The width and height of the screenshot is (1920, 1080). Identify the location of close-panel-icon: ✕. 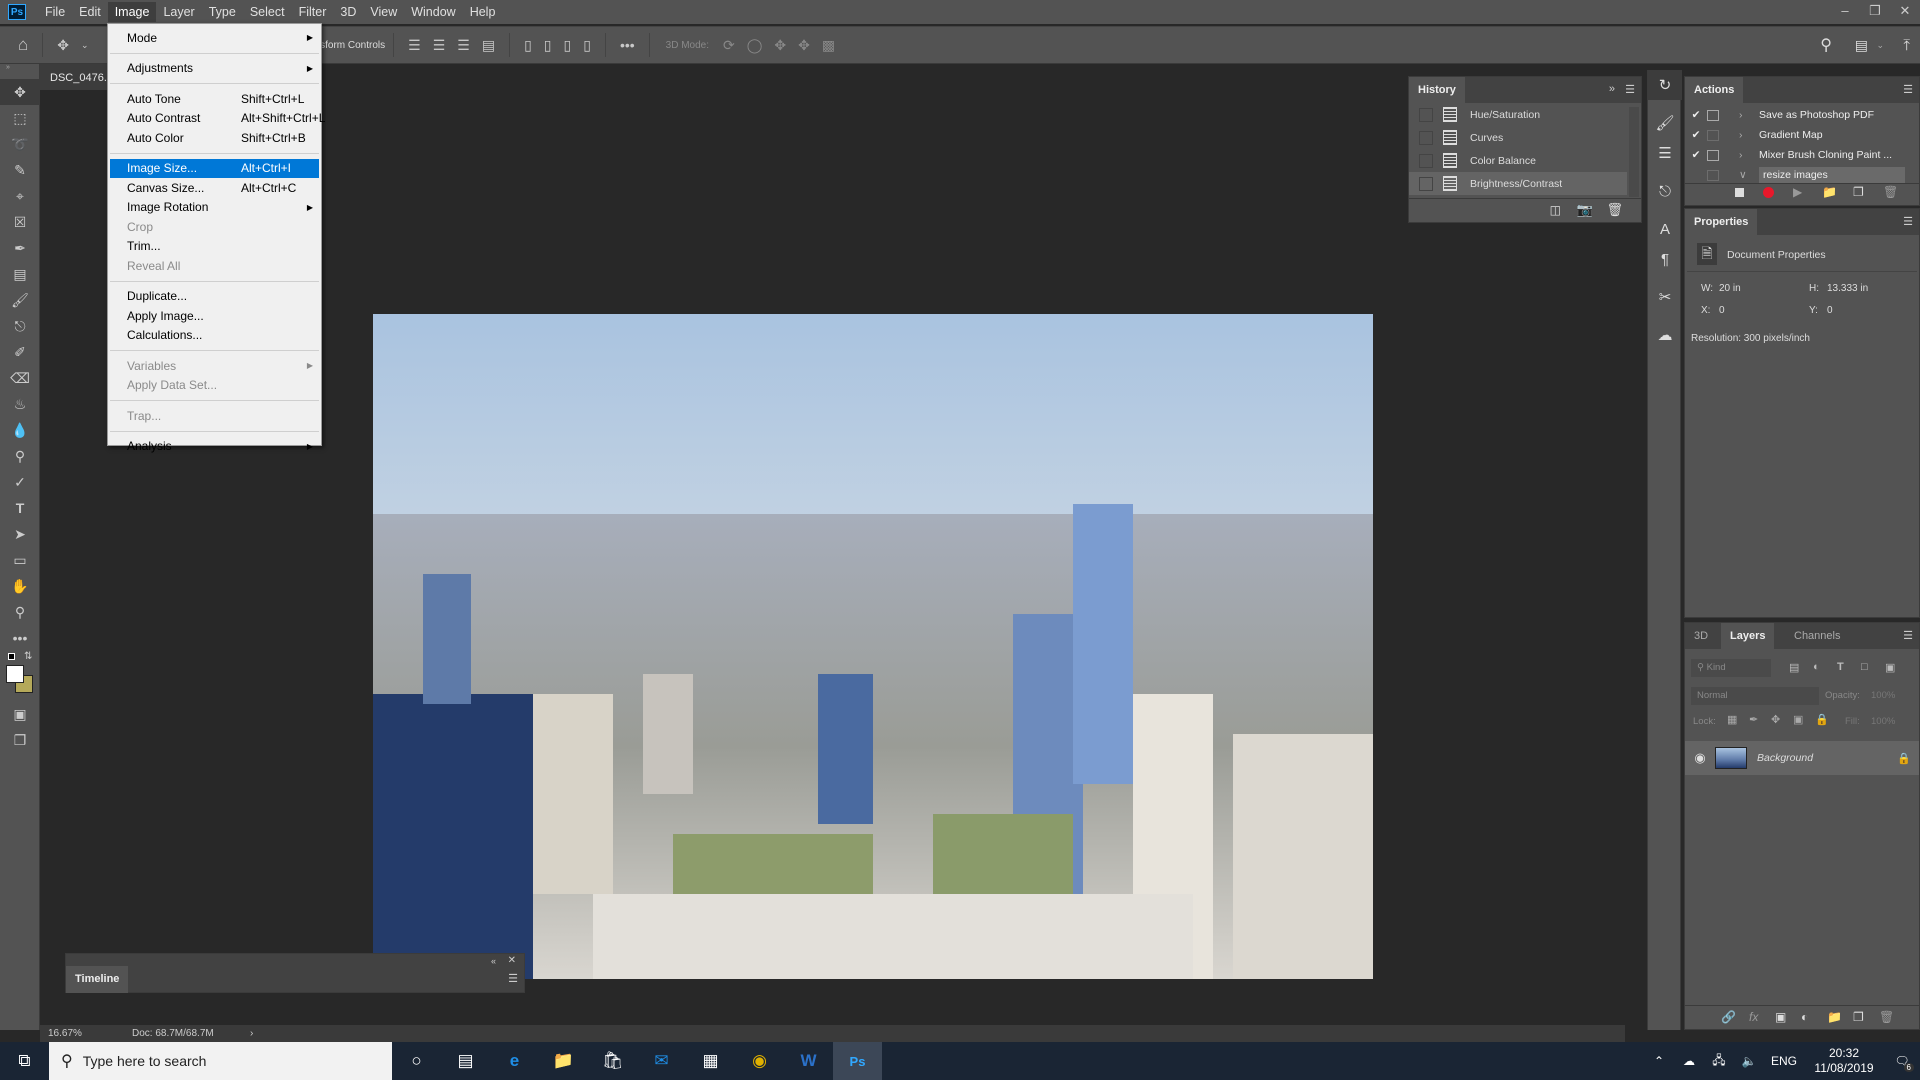
(512, 960).